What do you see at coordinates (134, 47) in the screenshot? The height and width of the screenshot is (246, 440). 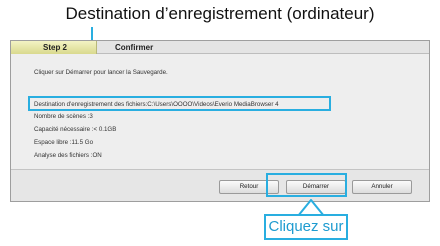 I see `tab-confirm: Confirmer` at bounding box center [134, 47].